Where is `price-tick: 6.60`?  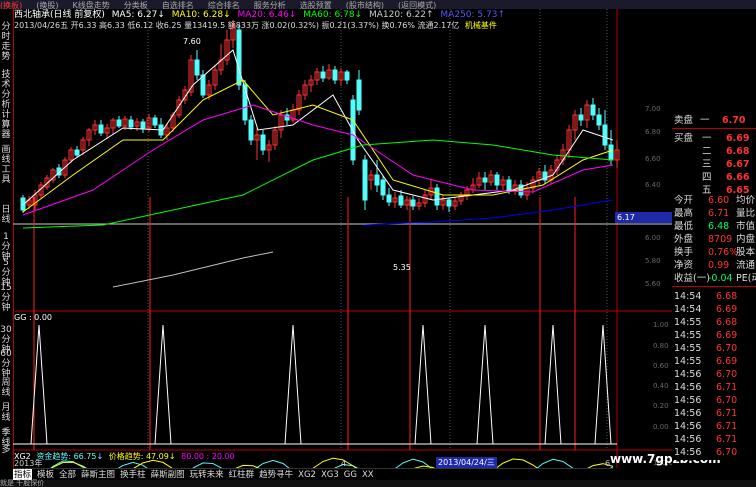 price-tick: 6.60 is located at coordinates (653, 159).